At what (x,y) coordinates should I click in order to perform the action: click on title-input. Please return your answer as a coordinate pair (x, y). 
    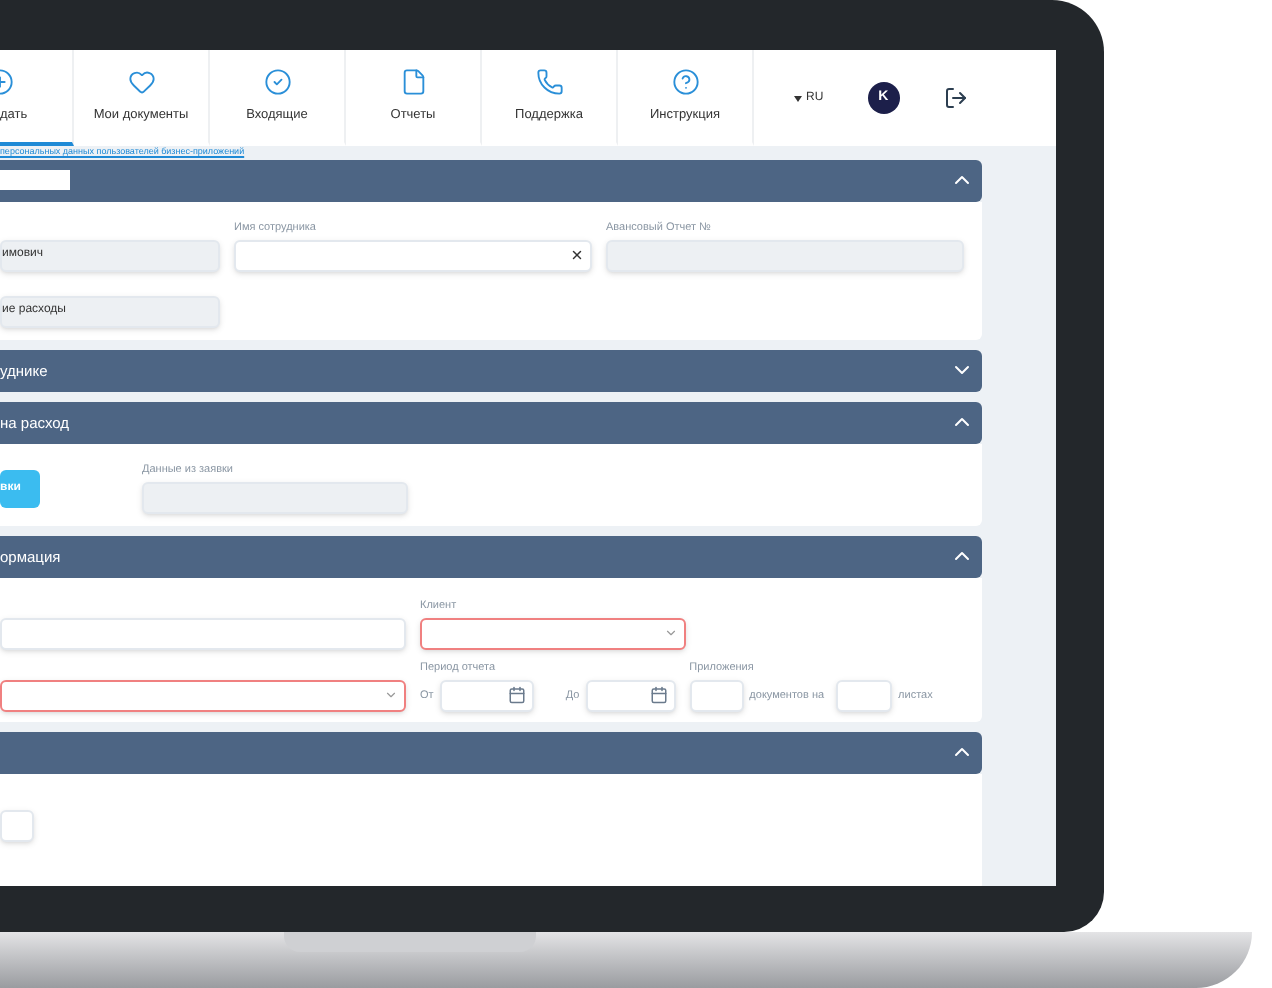
    Looking at the image, I should click on (35, 180).